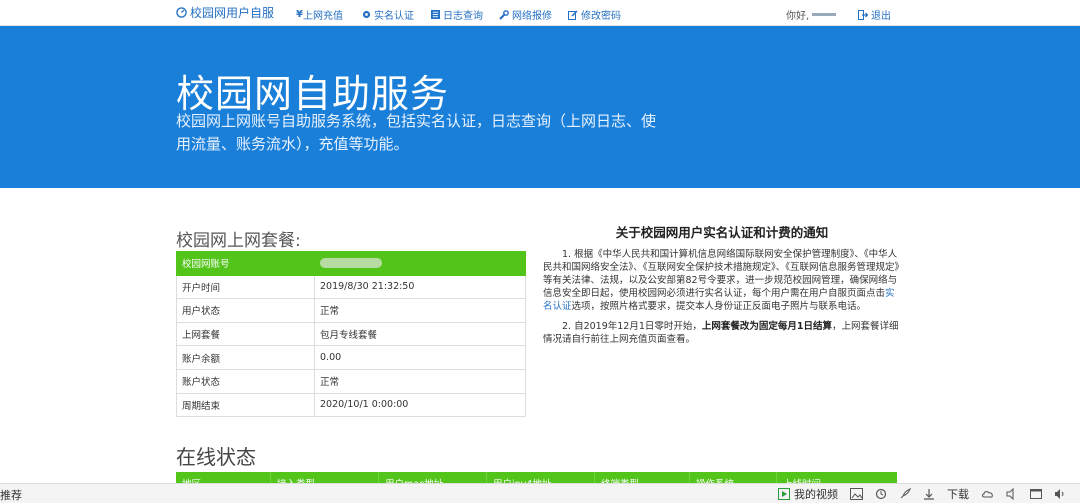 The image size is (1080, 503). Describe the element at coordinates (573, 14) in the screenshot. I see `edit-icon` at that location.